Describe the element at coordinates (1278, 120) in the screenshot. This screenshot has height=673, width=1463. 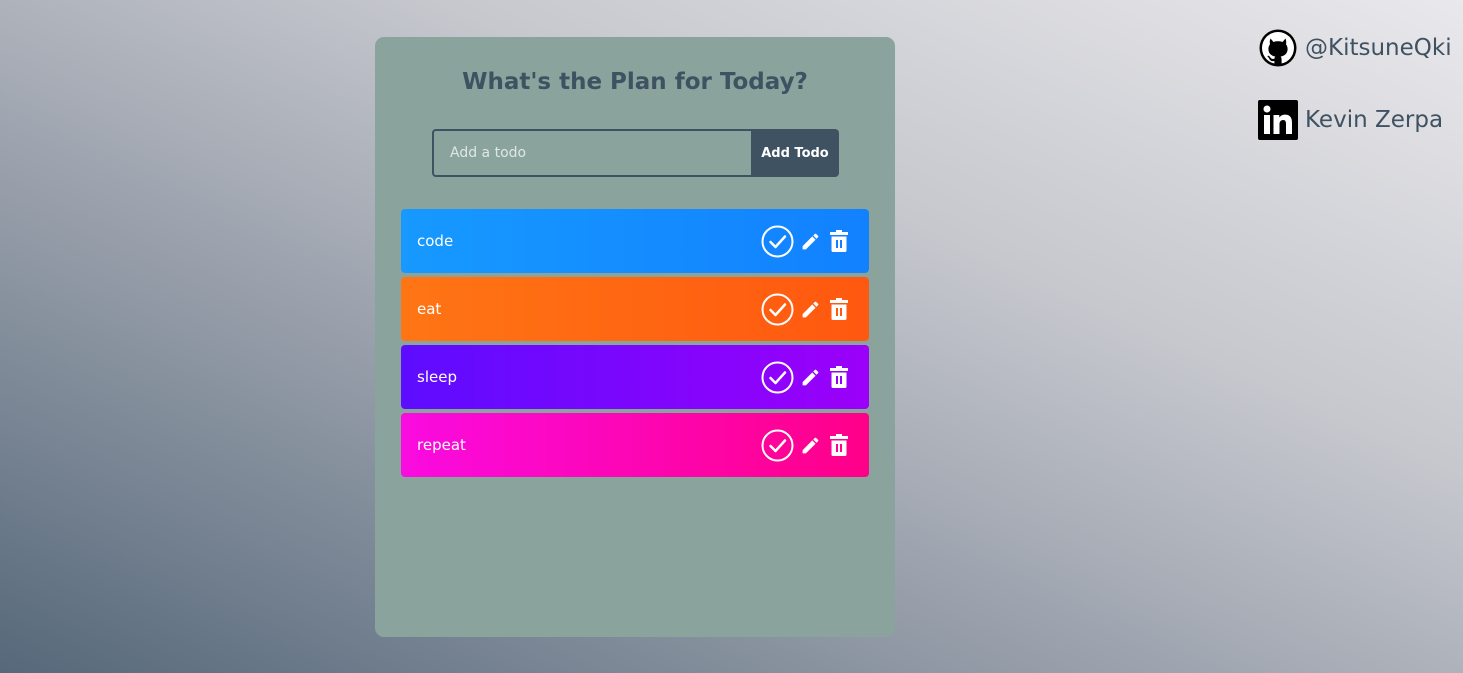
I see `linkedin-icon` at that location.